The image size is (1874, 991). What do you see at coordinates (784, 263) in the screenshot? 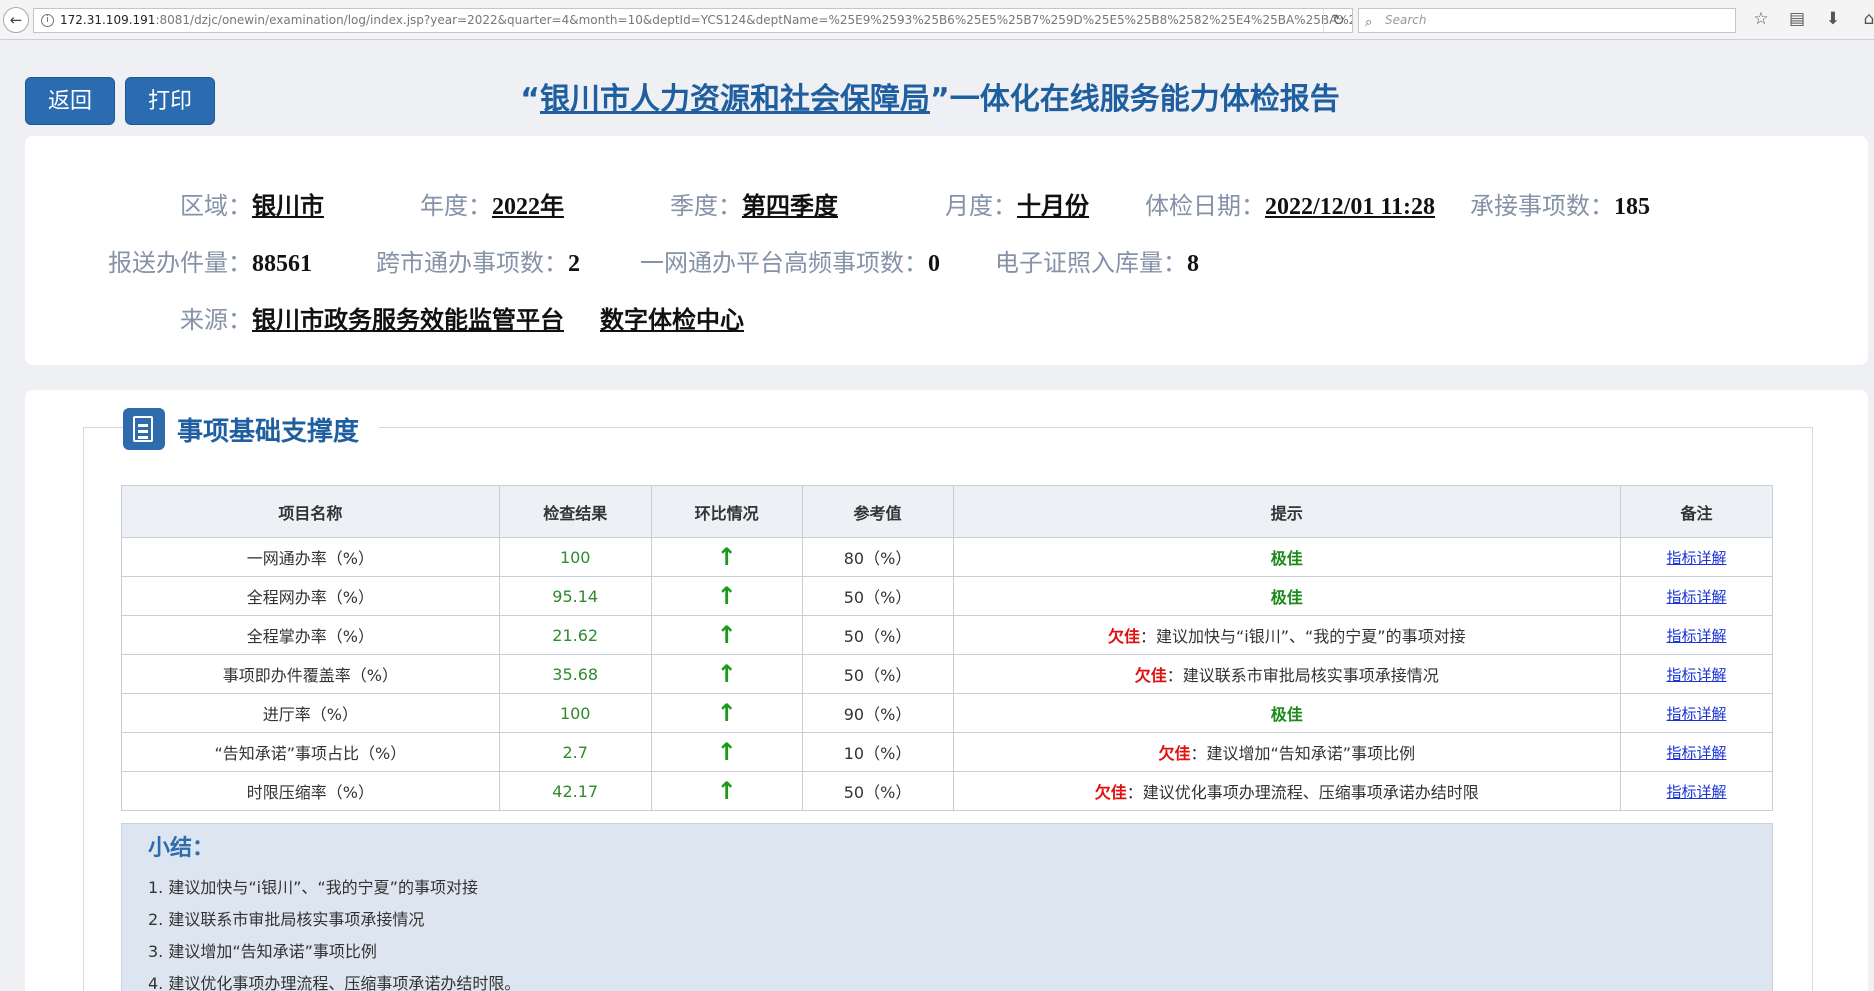
I see `freq-label: 一网通办平台高频事项数：` at bounding box center [784, 263].